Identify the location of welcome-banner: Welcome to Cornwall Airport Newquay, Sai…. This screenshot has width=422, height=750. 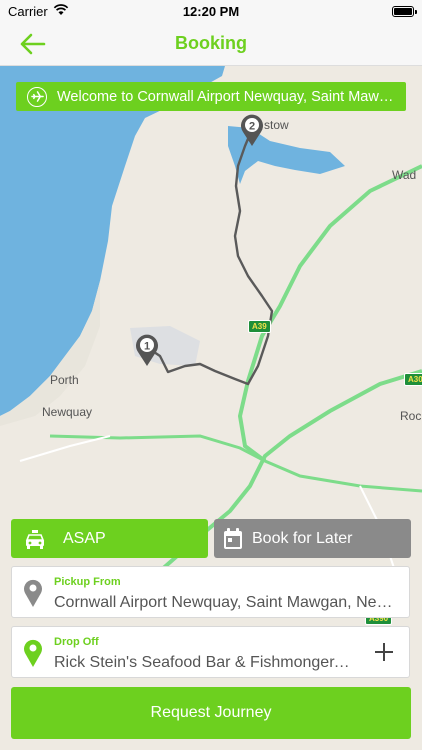
(211, 96).